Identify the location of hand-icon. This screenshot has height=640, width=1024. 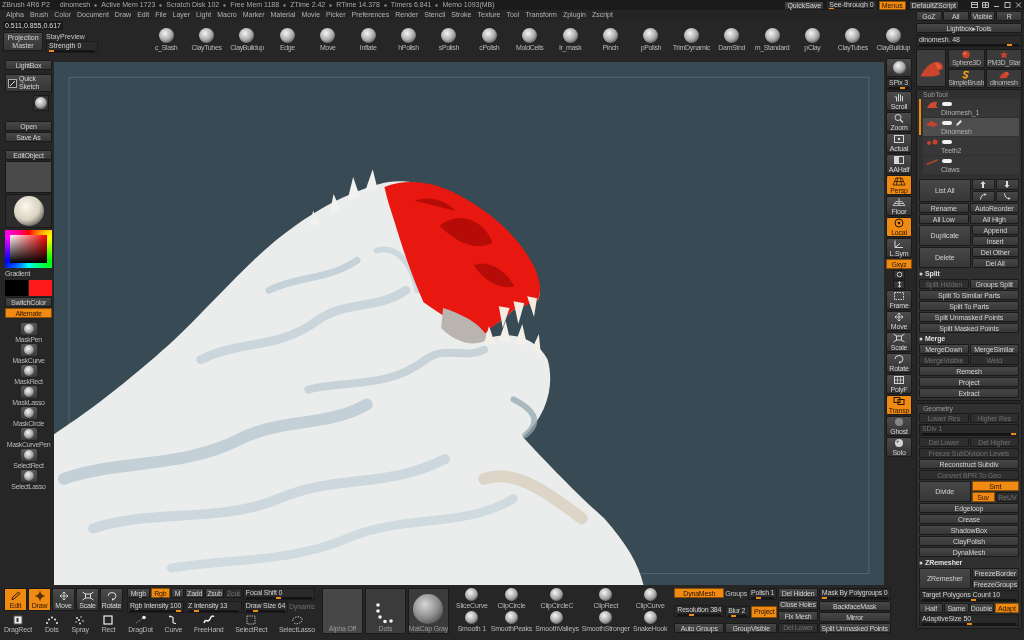
(899, 97).